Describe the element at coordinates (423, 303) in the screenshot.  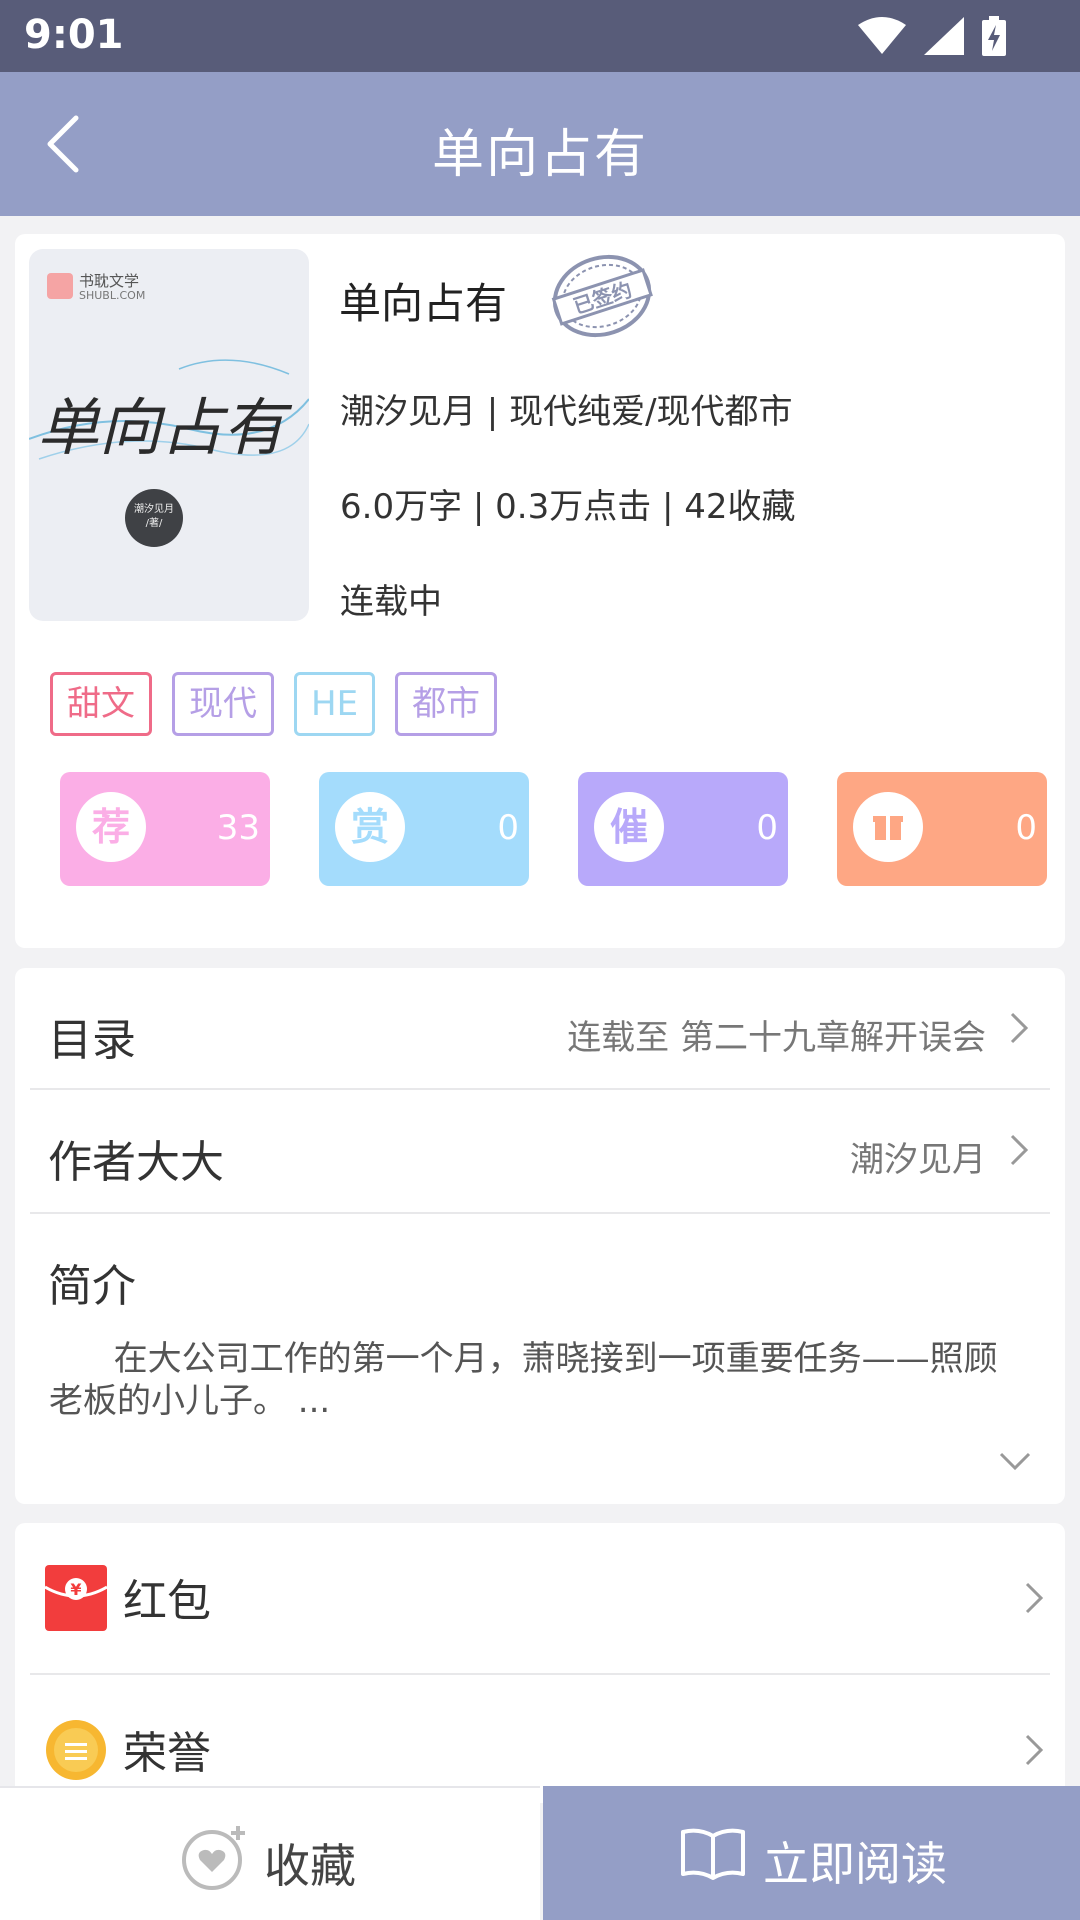
I see `book-title: 单向占有` at that location.